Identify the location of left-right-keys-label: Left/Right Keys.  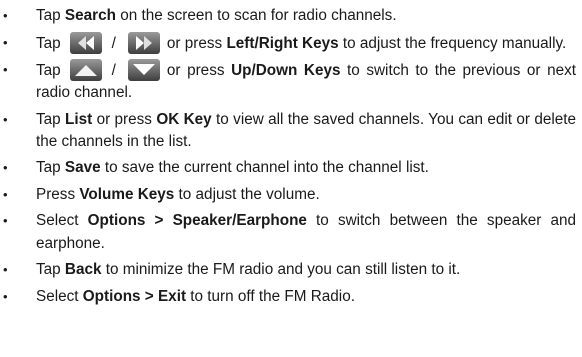
(282, 43).